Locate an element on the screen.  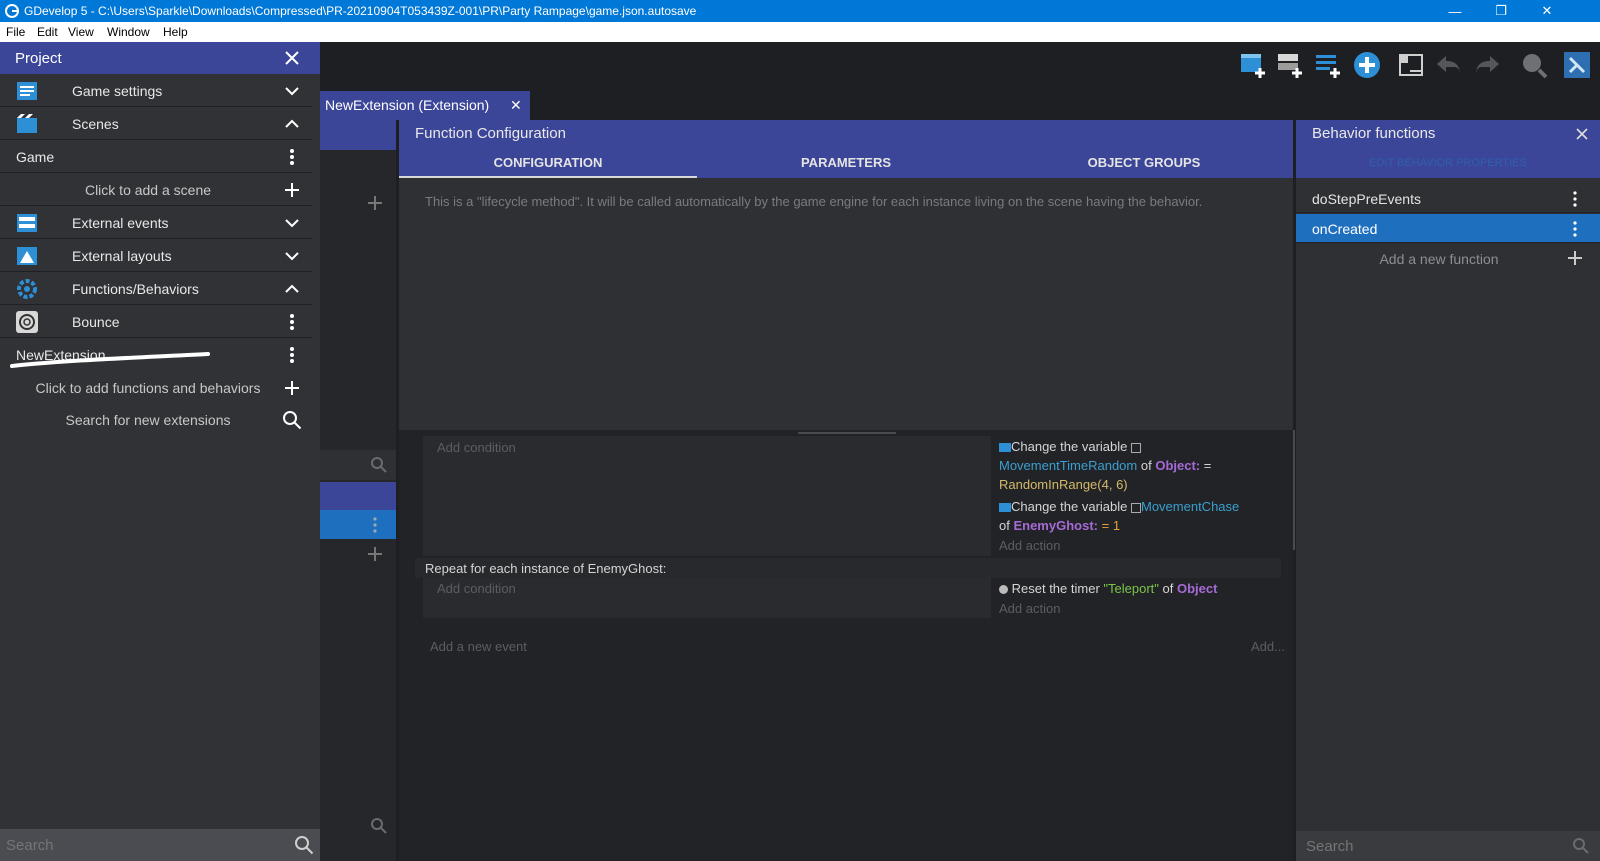
project-item-game-settings: Game settings is located at coordinates (156, 91).